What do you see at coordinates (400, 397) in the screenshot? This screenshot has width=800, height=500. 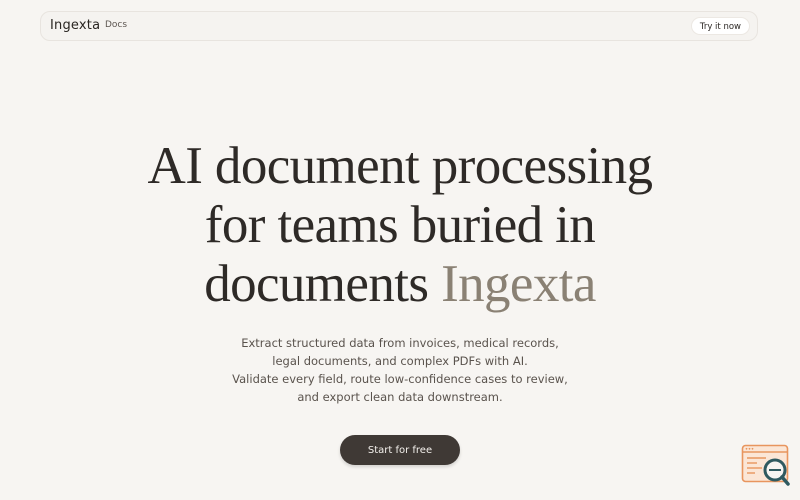 I see `hero-subtitle-line: and export clean data downstream.` at bounding box center [400, 397].